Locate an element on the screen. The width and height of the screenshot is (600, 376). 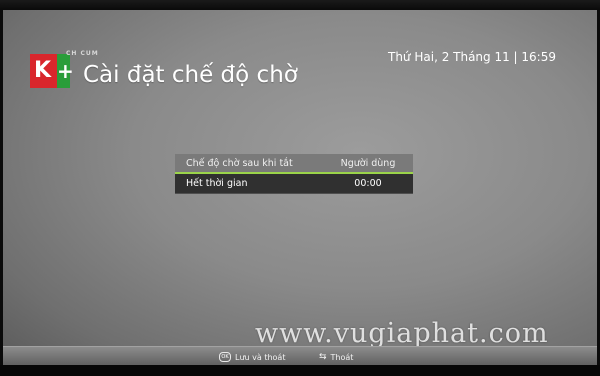
kplus-logo: K + is located at coordinates (52, 71).